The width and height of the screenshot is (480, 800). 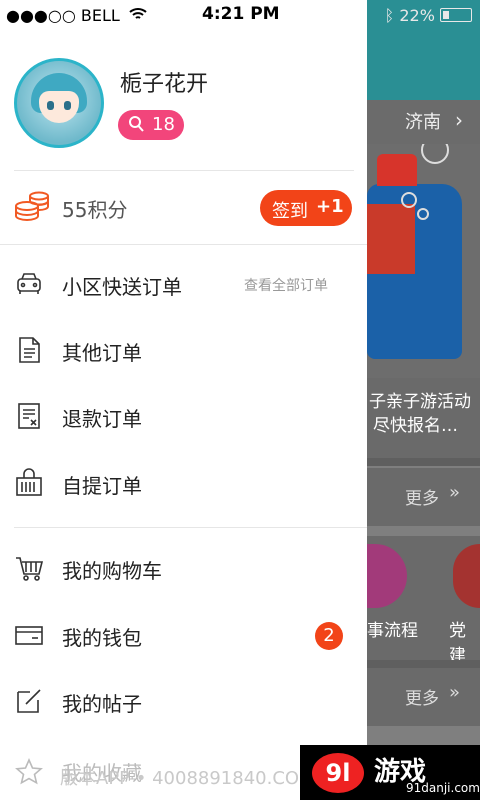 What do you see at coordinates (32, 206) in the screenshot?
I see `coins-icon` at bounding box center [32, 206].